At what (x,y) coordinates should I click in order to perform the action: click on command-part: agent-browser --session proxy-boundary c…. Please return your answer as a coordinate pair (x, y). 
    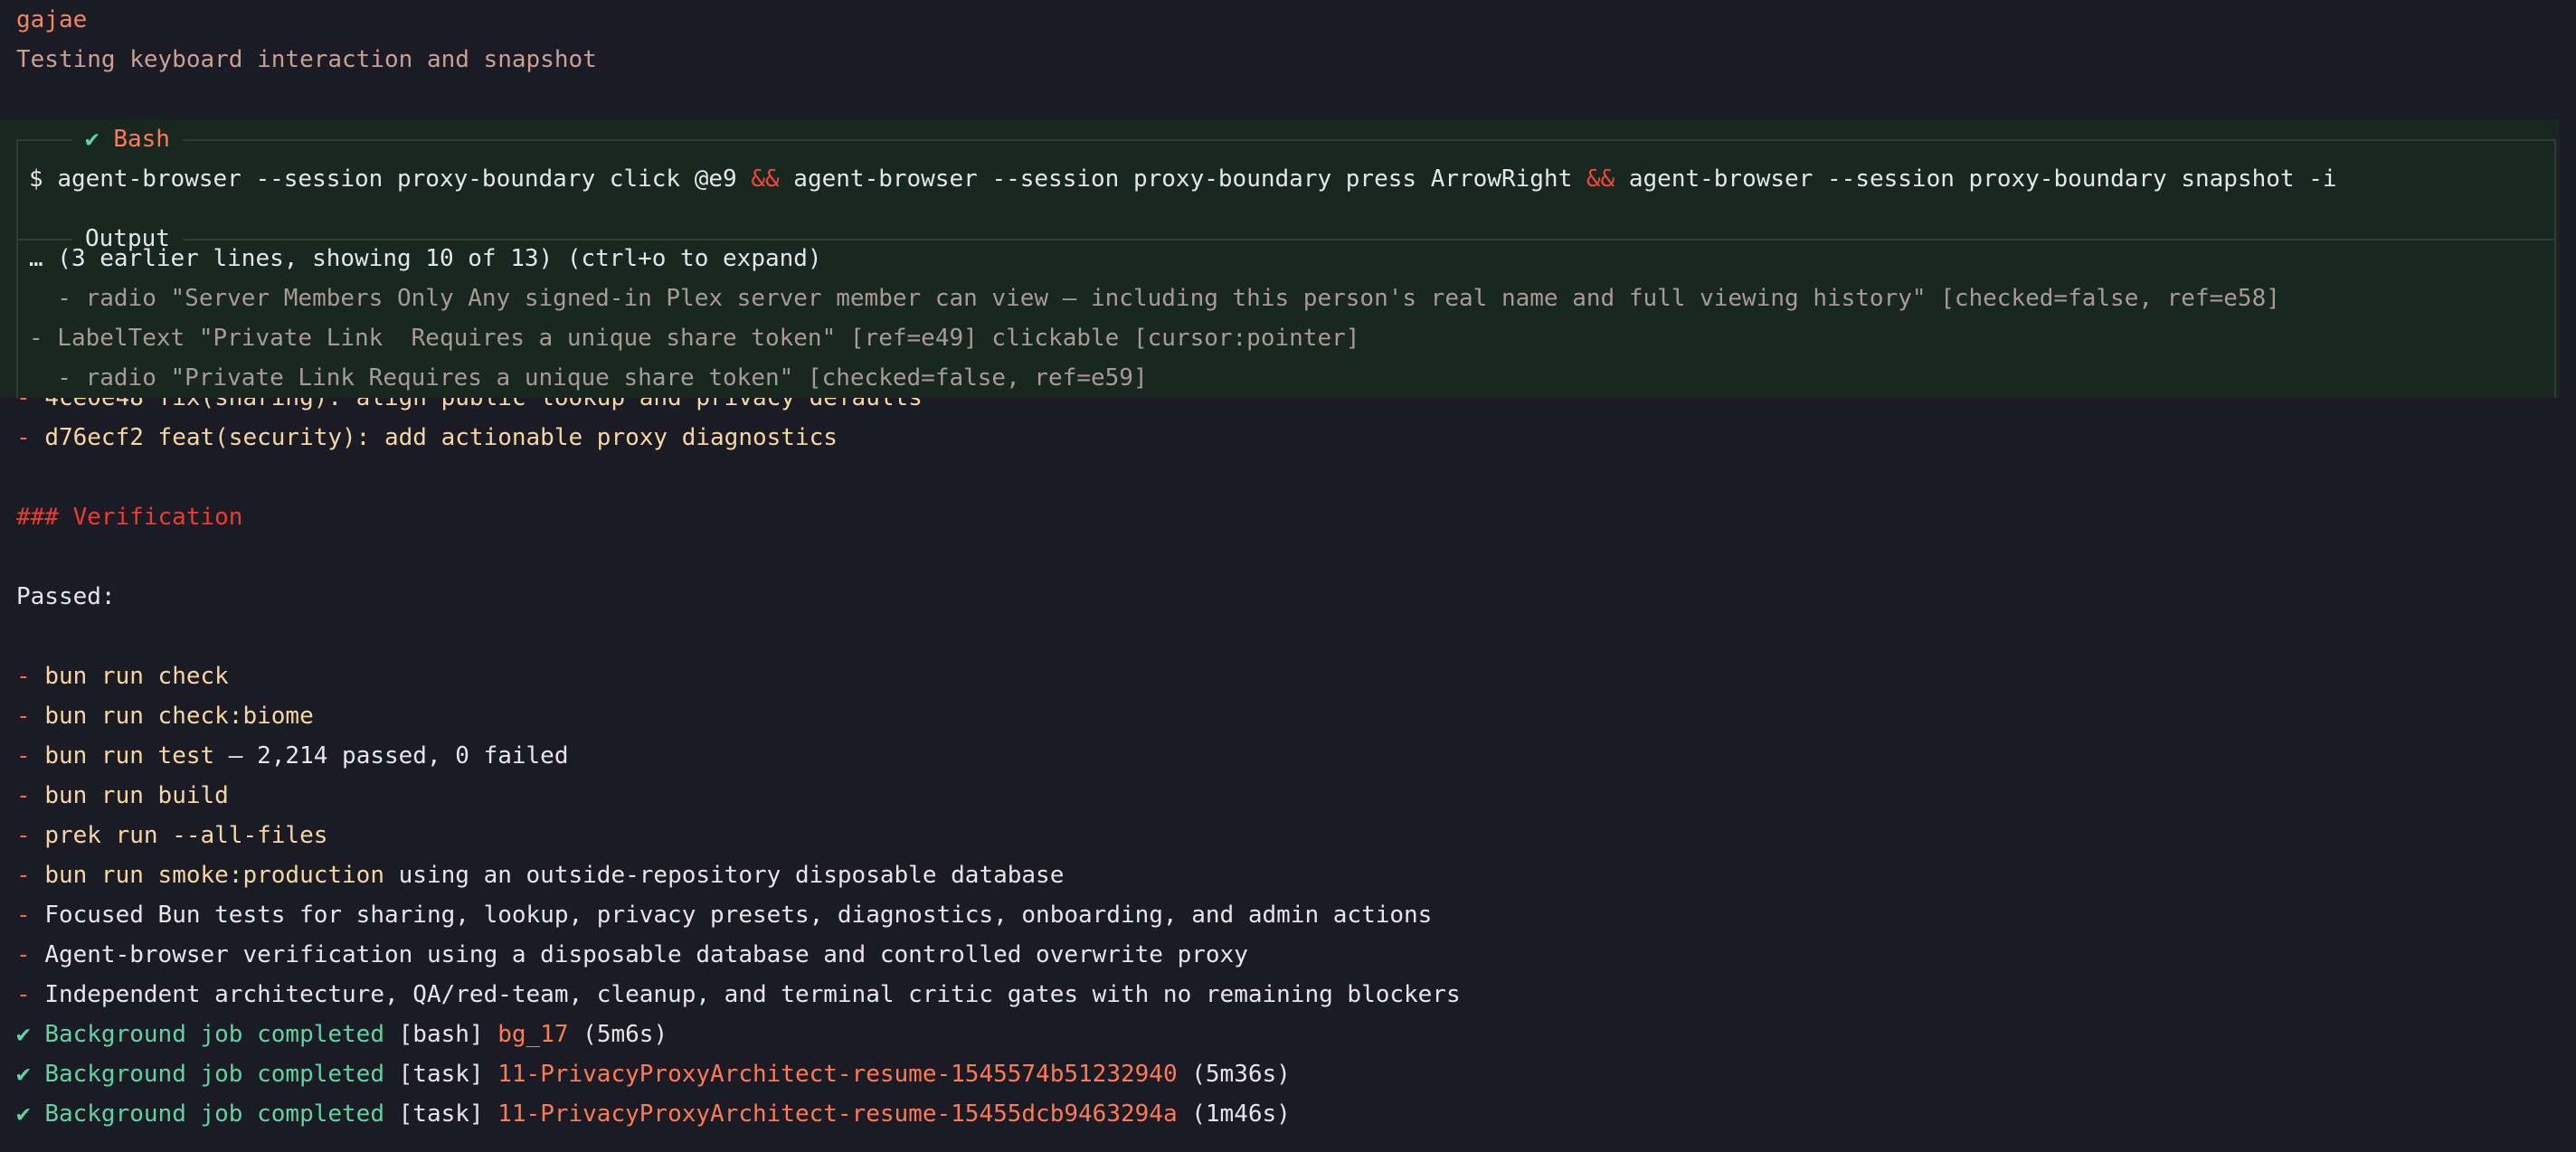
    Looking at the image, I should click on (397, 179).